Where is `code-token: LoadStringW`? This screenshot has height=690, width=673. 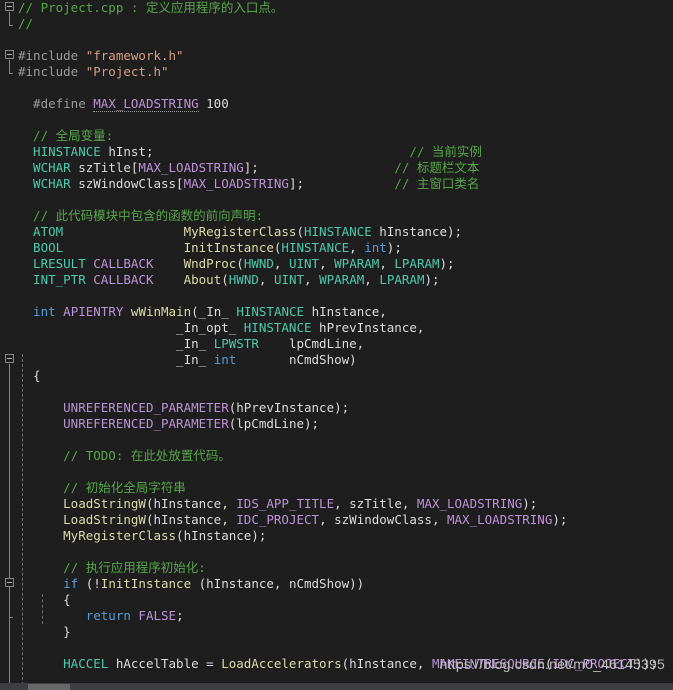
code-token: LoadStringW is located at coordinates (104, 519).